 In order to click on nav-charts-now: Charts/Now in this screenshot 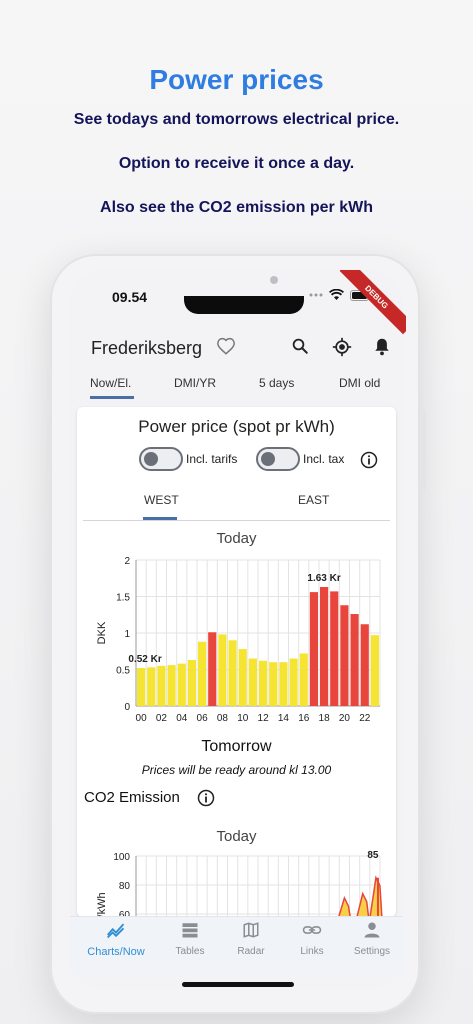, I will do `click(116, 939)`.